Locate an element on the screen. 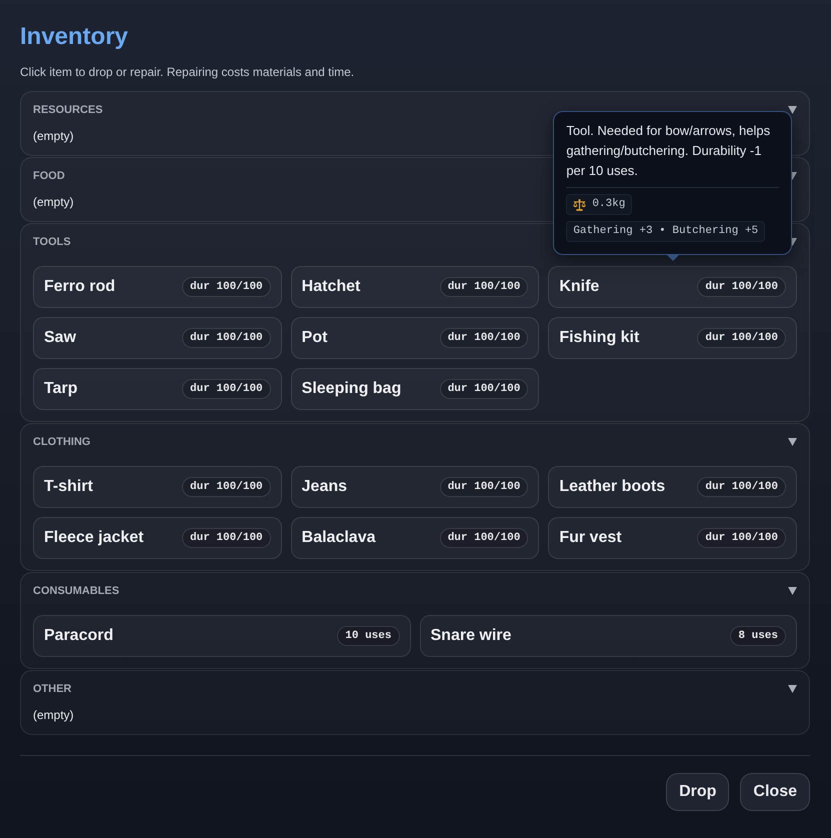 The width and height of the screenshot is (831, 838). item-card: Sleeping bag dur 100/100 is located at coordinates (415, 389).